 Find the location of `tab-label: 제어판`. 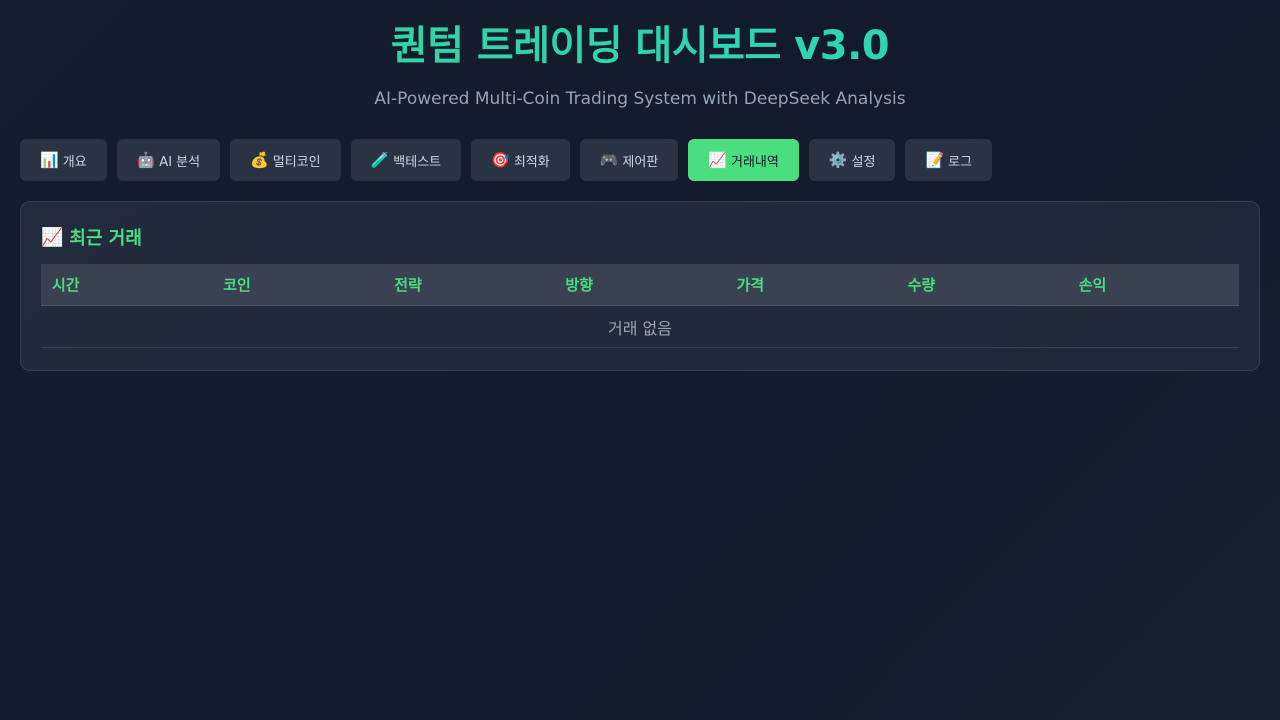

tab-label: 제어판 is located at coordinates (640, 162).